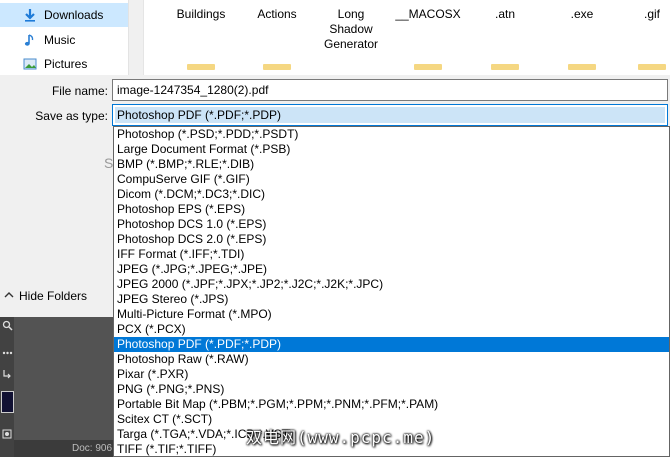 The height and width of the screenshot is (457, 670). What do you see at coordinates (7, 327) in the screenshot?
I see `zoom-tool-icon` at bounding box center [7, 327].